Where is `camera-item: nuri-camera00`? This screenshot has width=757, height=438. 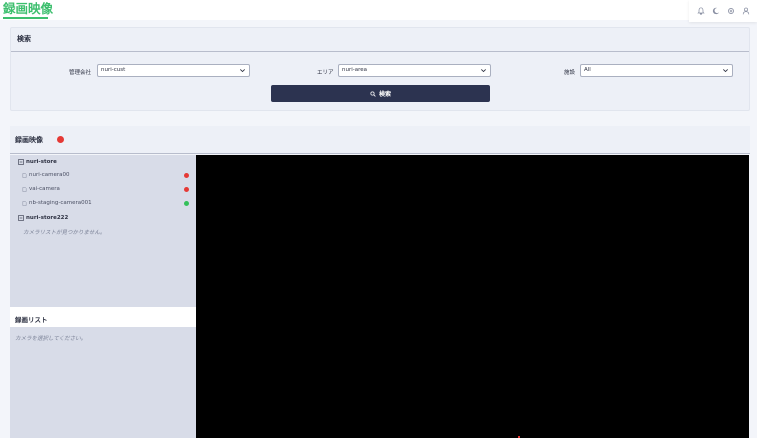
camera-item: nuri-camera00 is located at coordinates (46, 175).